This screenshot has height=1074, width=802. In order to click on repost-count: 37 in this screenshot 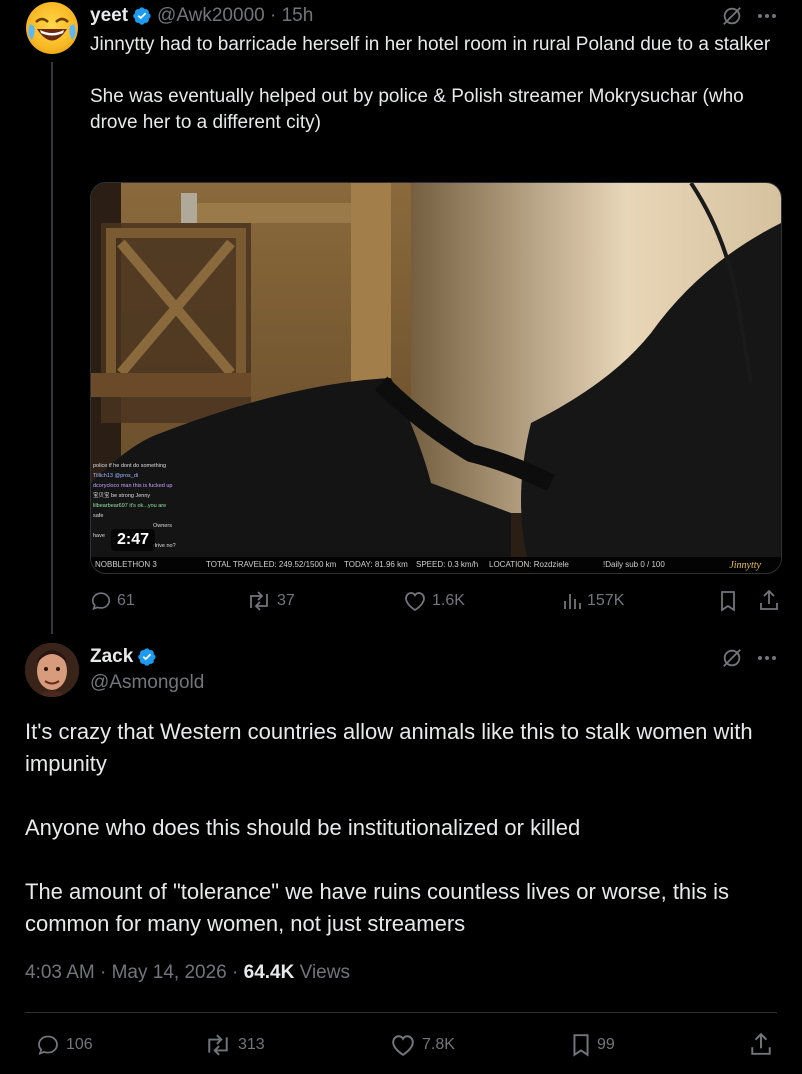, I will do `click(286, 600)`.